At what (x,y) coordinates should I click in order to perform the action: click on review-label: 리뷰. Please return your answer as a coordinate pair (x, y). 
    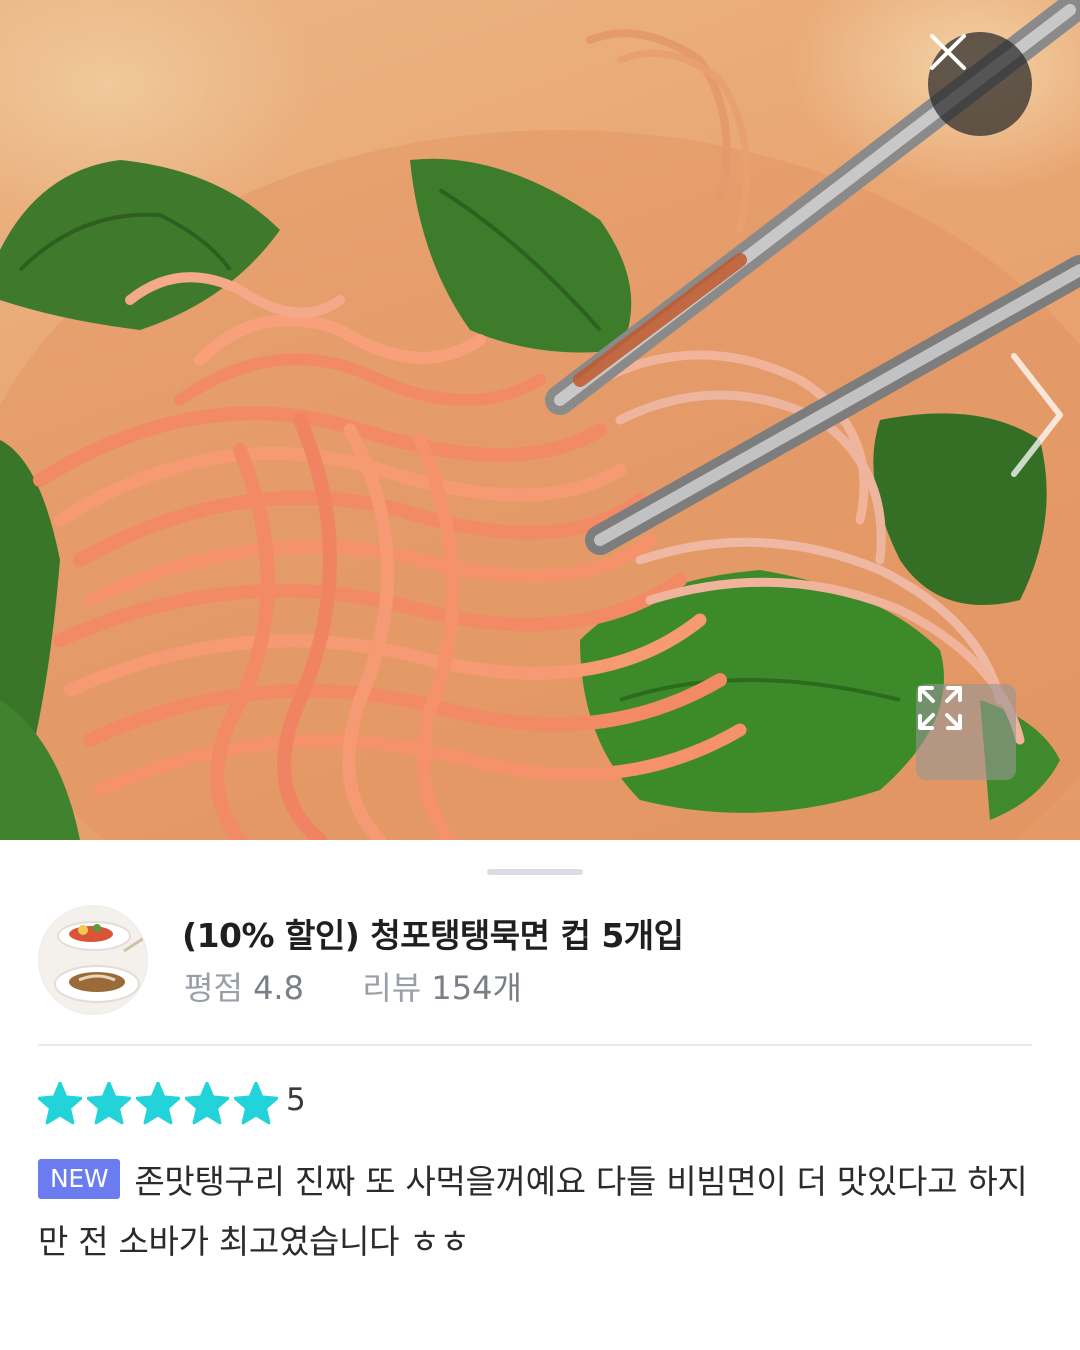
    Looking at the image, I should click on (392, 988).